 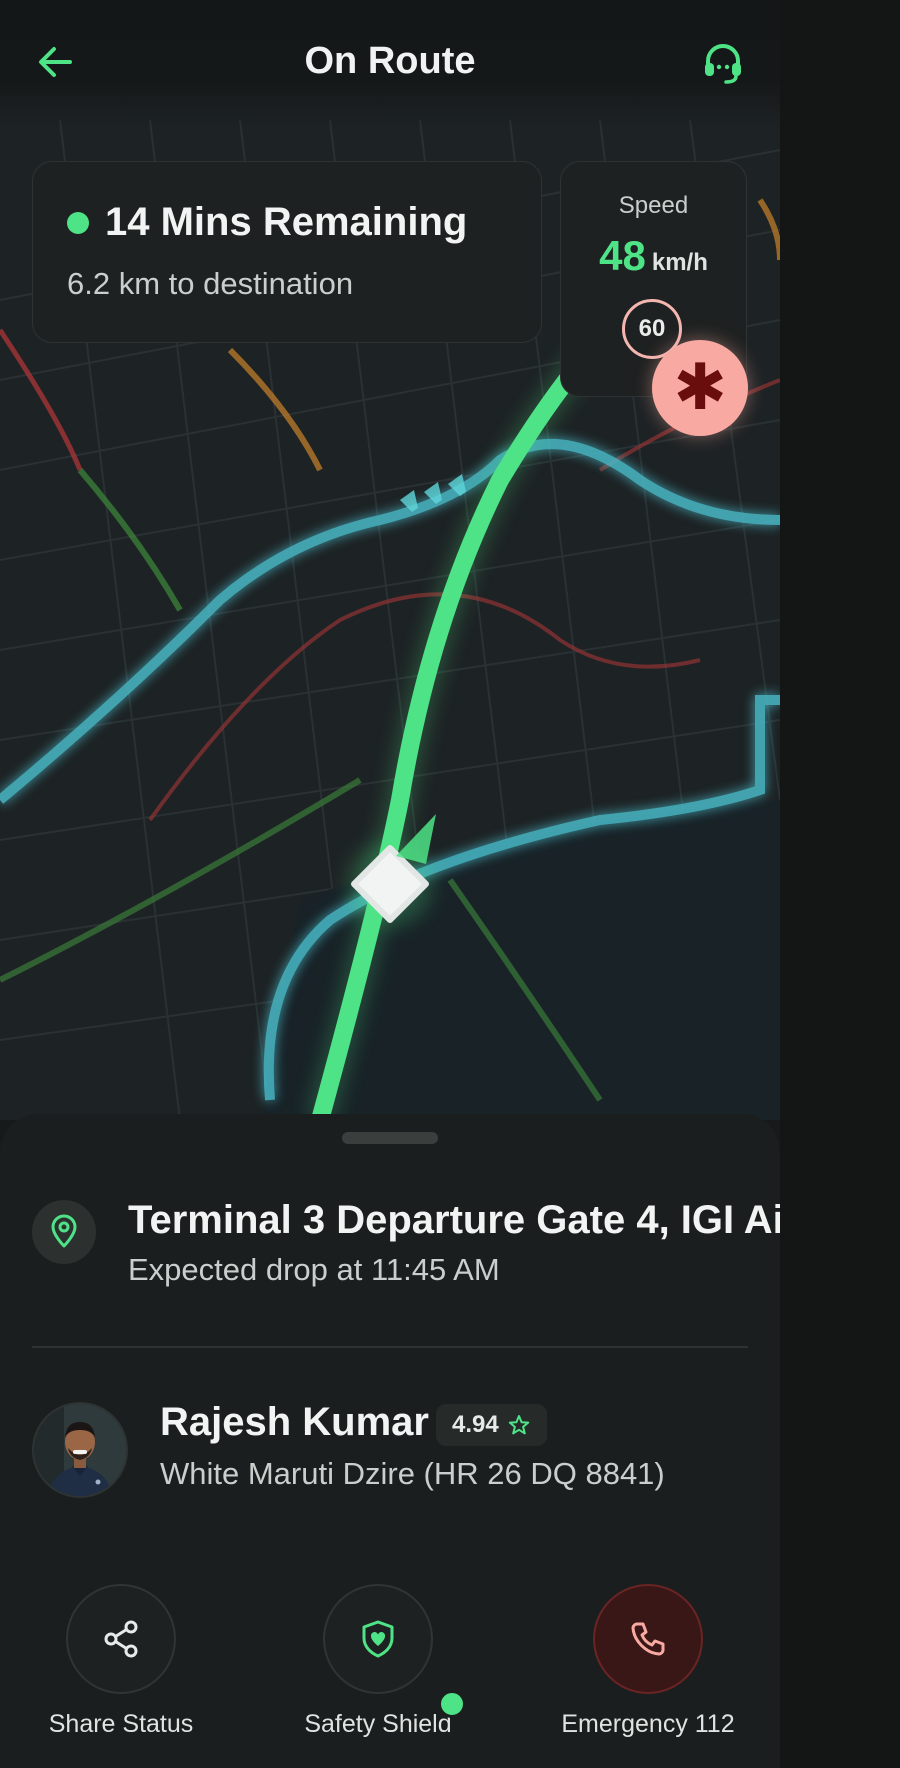 I want to click on destination-icon-wrap, so click(x=64, y=1232).